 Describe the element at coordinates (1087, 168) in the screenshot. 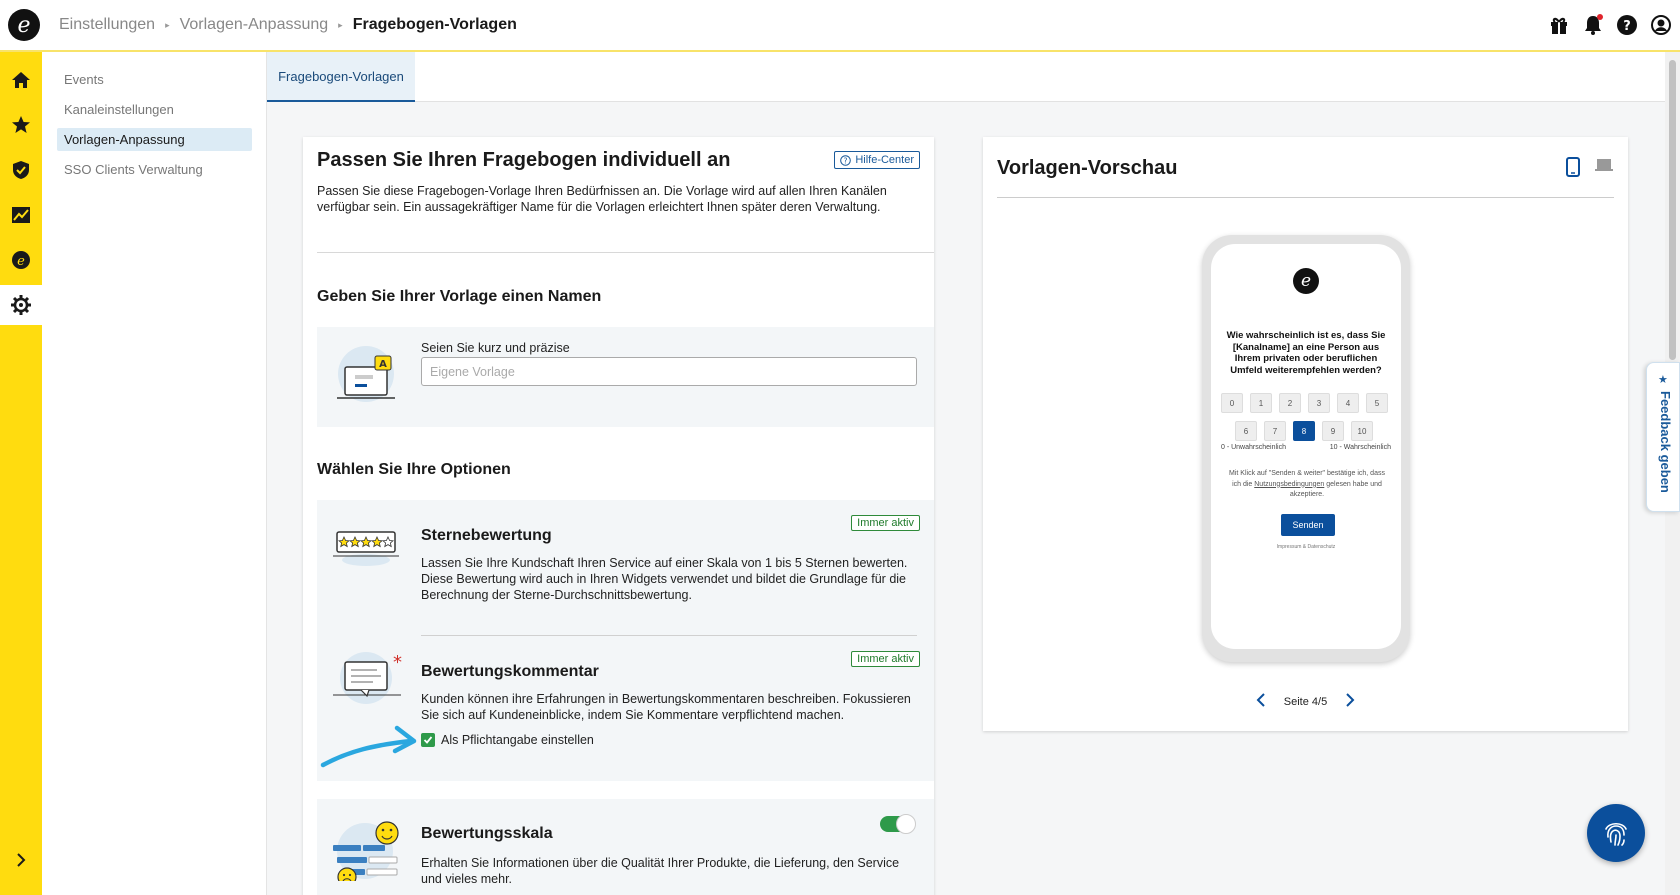

I see `preview-title: Vorlagen-Vorschau` at that location.